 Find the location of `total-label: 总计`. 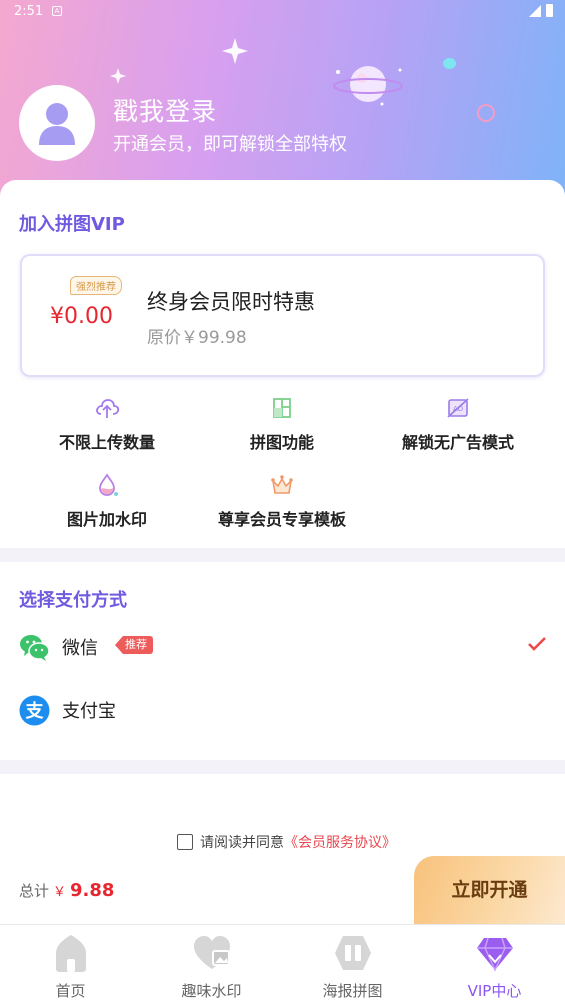

total-label: 总计 is located at coordinates (34, 891).